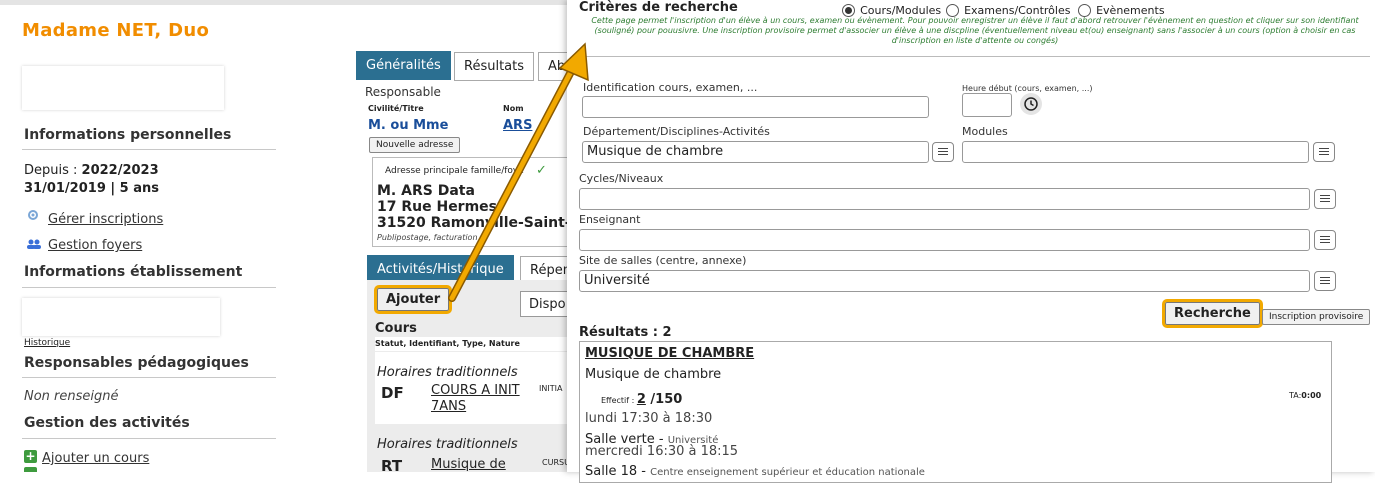 The image size is (1375, 483). I want to click on annotation-arrow, so click(518, 172).